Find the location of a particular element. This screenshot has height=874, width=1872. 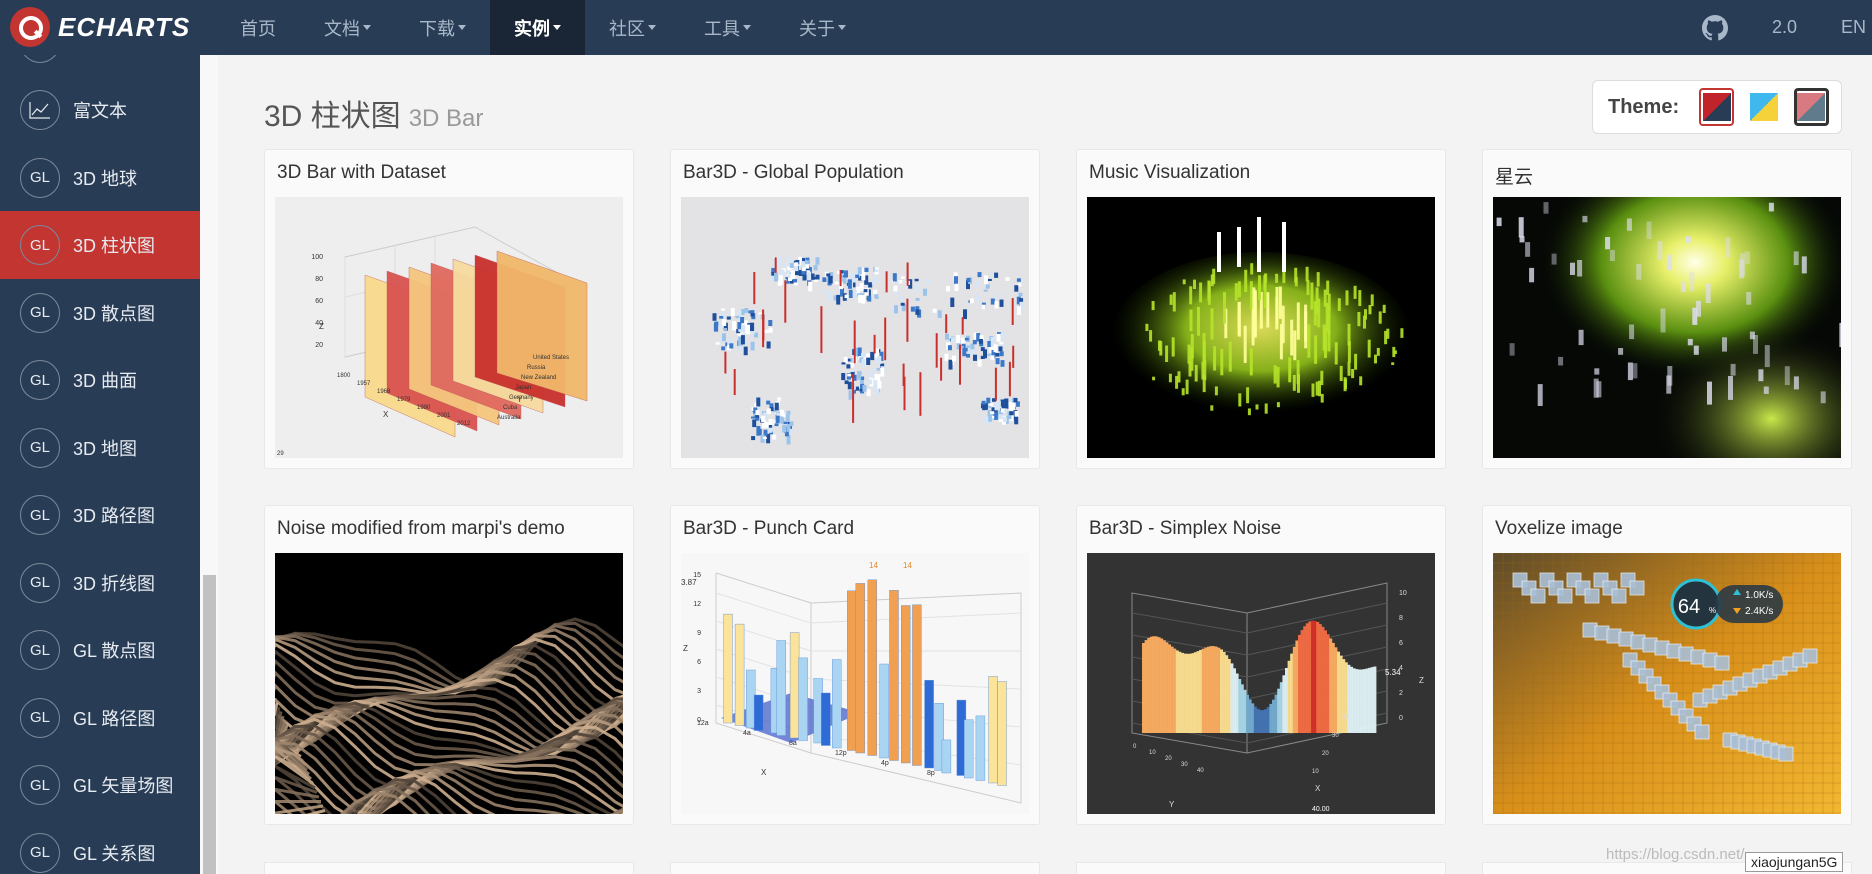

card-title: Voxelize image is located at coordinates (1559, 529).